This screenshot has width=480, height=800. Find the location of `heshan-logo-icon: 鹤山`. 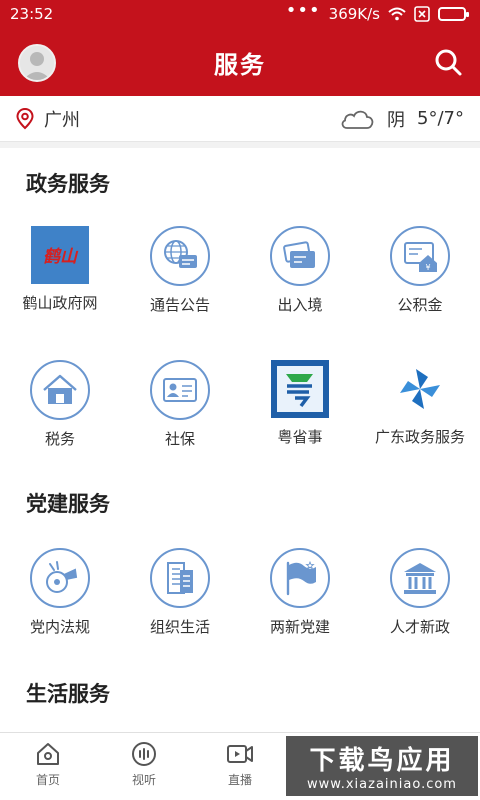

heshan-logo-icon: 鹤山 is located at coordinates (60, 255).